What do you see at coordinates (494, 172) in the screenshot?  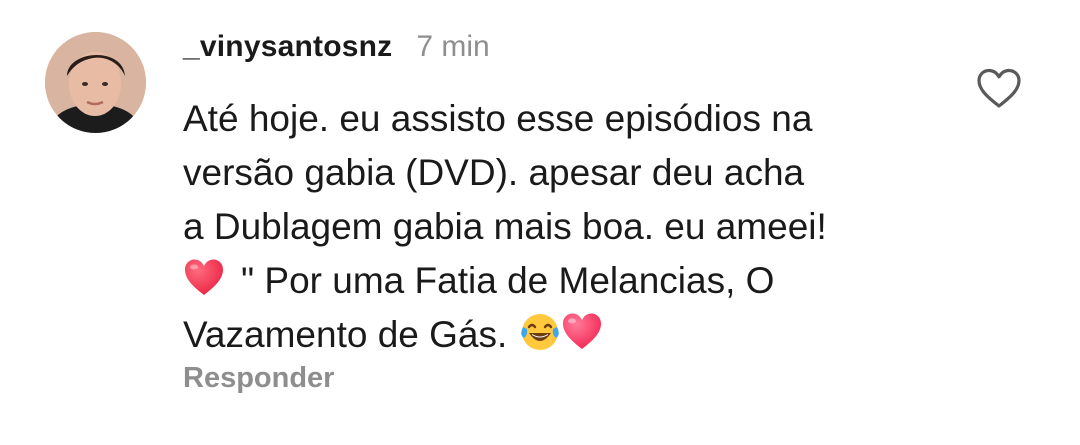 I see `comment-line: versão gabia (DVD). apesar deu acha` at bounding box center [494, 172].